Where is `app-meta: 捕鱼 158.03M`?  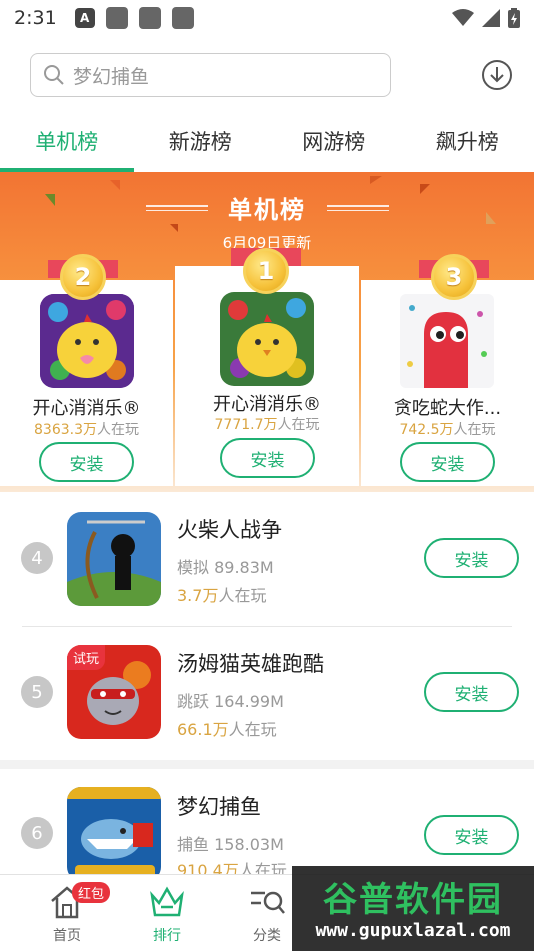 app-meta: 捕鱼 158.03M is located at coordinates (230, 843).